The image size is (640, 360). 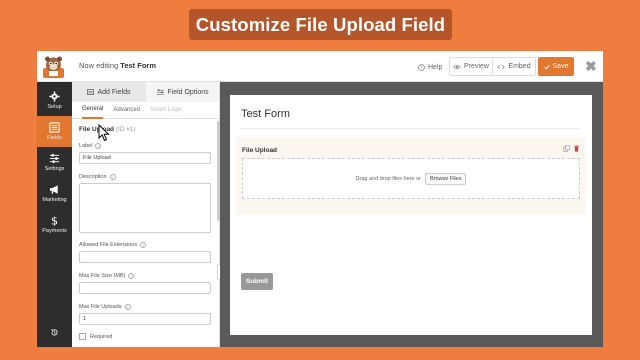 I want to click on save-button: Save, so click(x=556, y=66).